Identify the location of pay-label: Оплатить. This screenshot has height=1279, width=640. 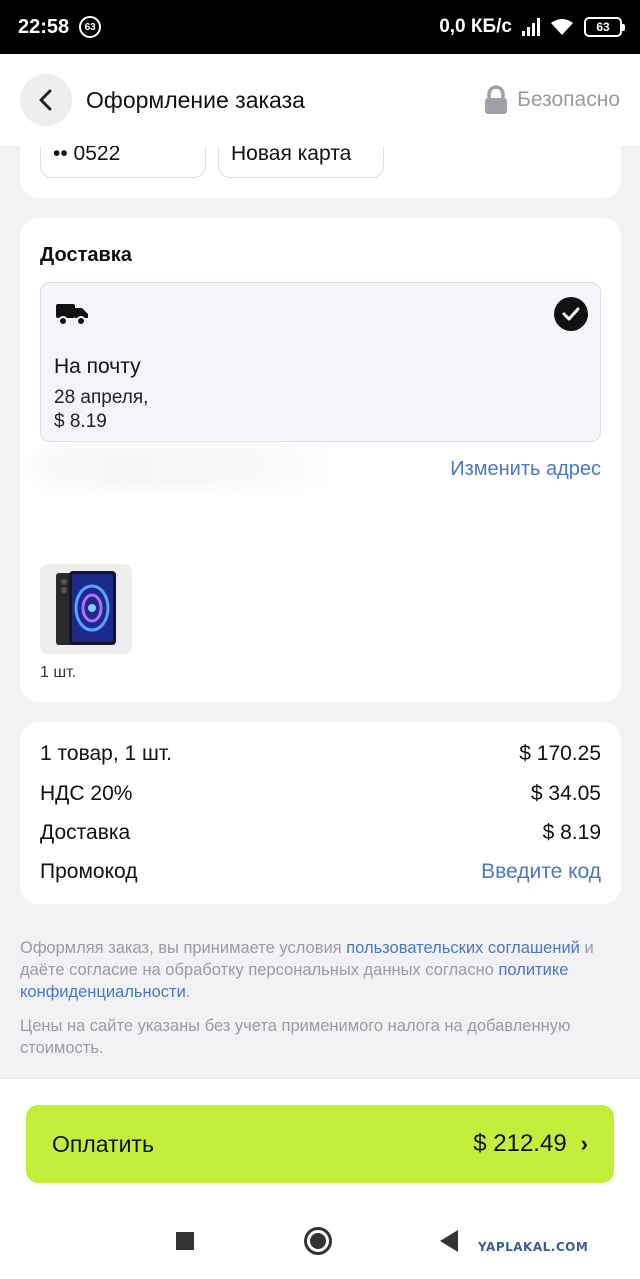
(103, 1143).